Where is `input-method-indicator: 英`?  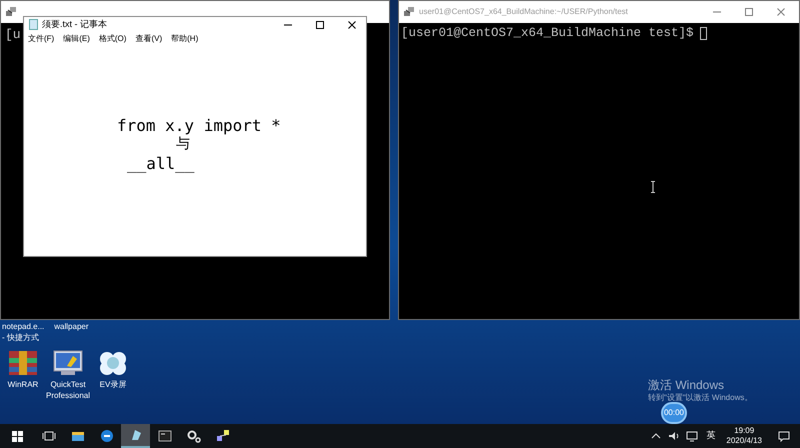
input-method-indicator: 英 is located at coordinates (711, 436).